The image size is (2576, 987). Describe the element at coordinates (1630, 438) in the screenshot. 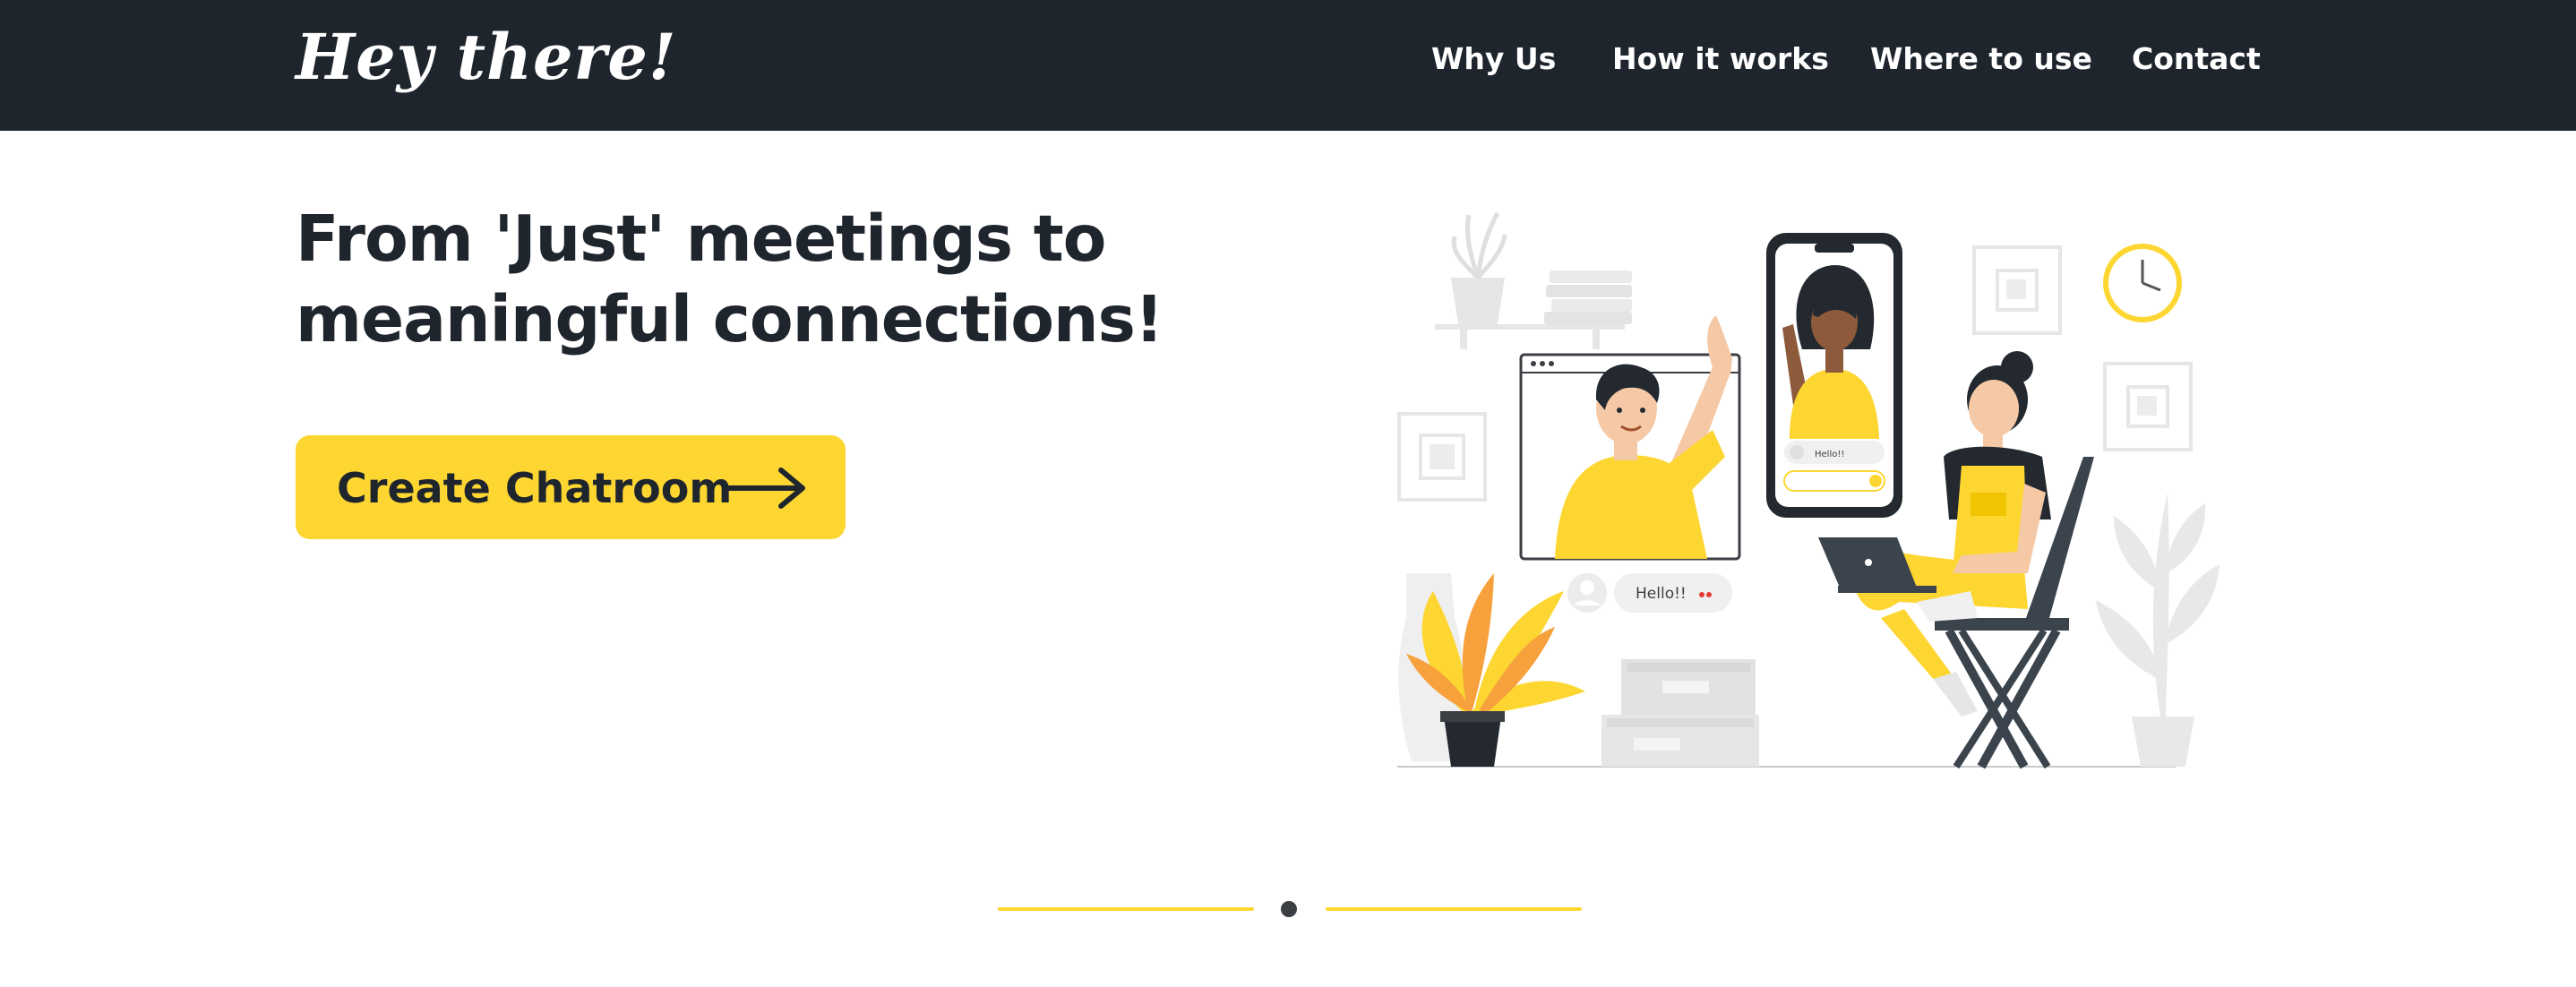

I see `video-call-window` at that location.